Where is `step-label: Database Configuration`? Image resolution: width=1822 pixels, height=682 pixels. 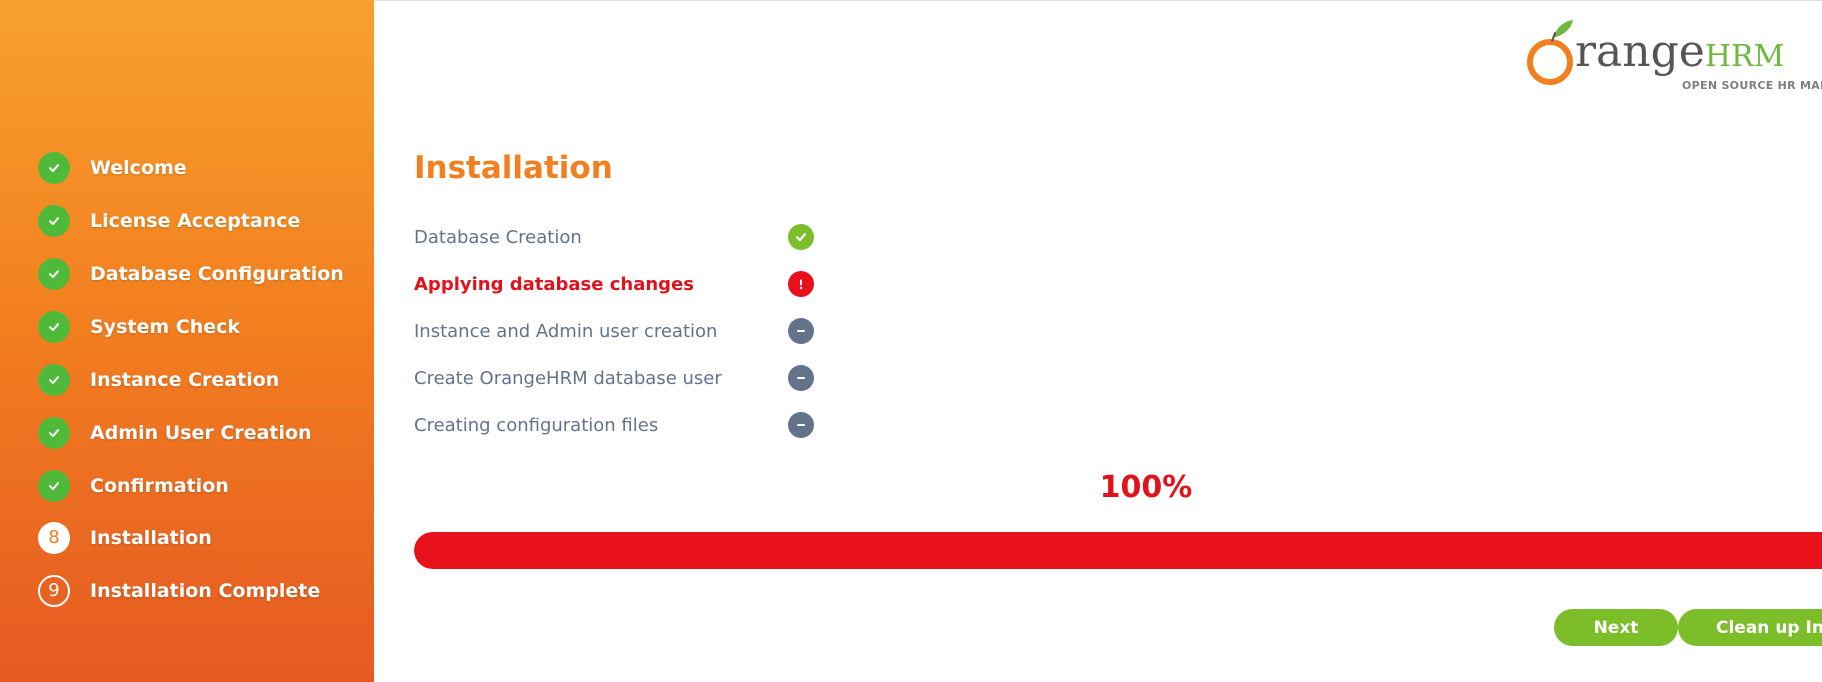
step-label: Database Configuration is located at coordinates (217, 274).